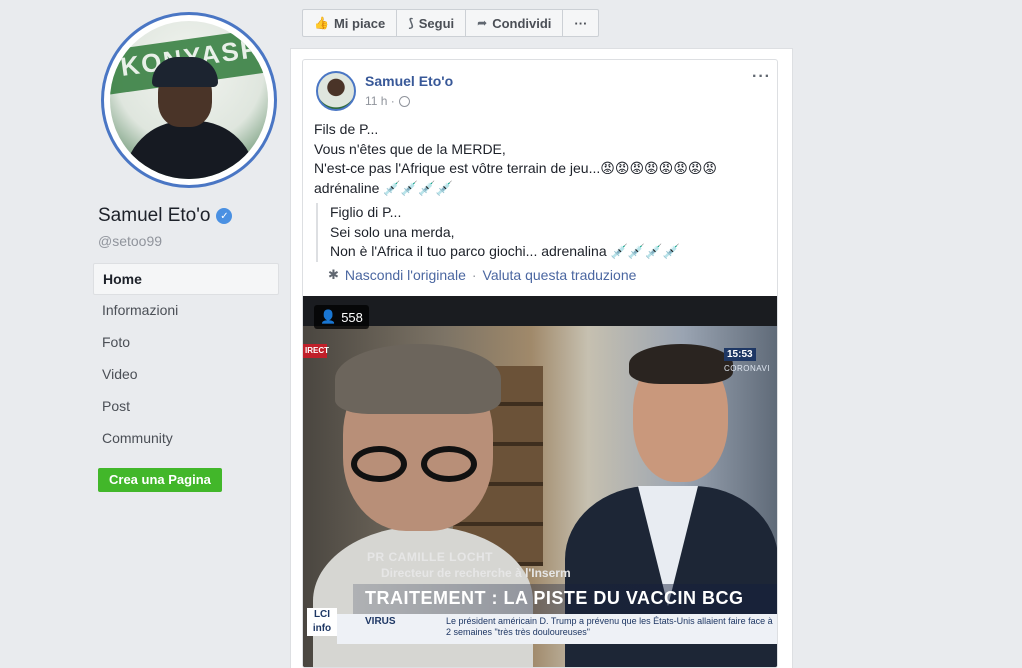 The height and width of the screenshot is (668, 1022). Describe the element at coordinates (224, 216) in the screenshot. I see `verified-badge-icon: ✓` at that location.